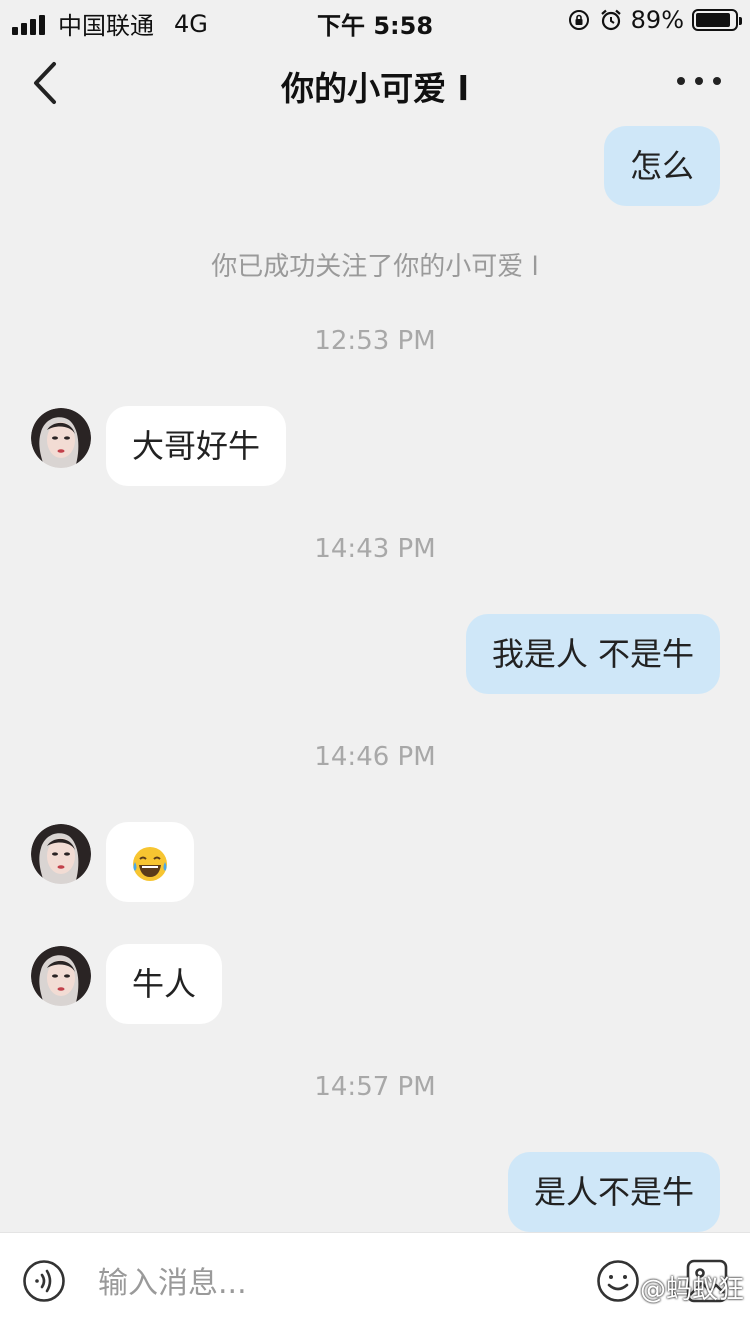 The width and height of the screenshot is (750, 1334). I want to click on tears-of-joy-emoji-icon, so click(150, 864).